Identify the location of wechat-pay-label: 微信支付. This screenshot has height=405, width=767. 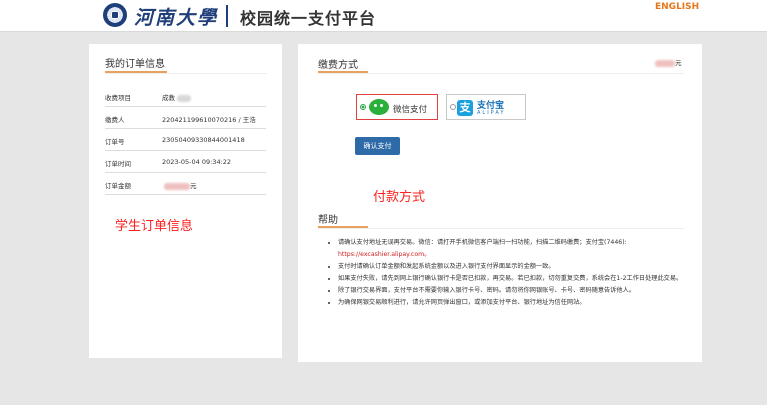
(410, 110).